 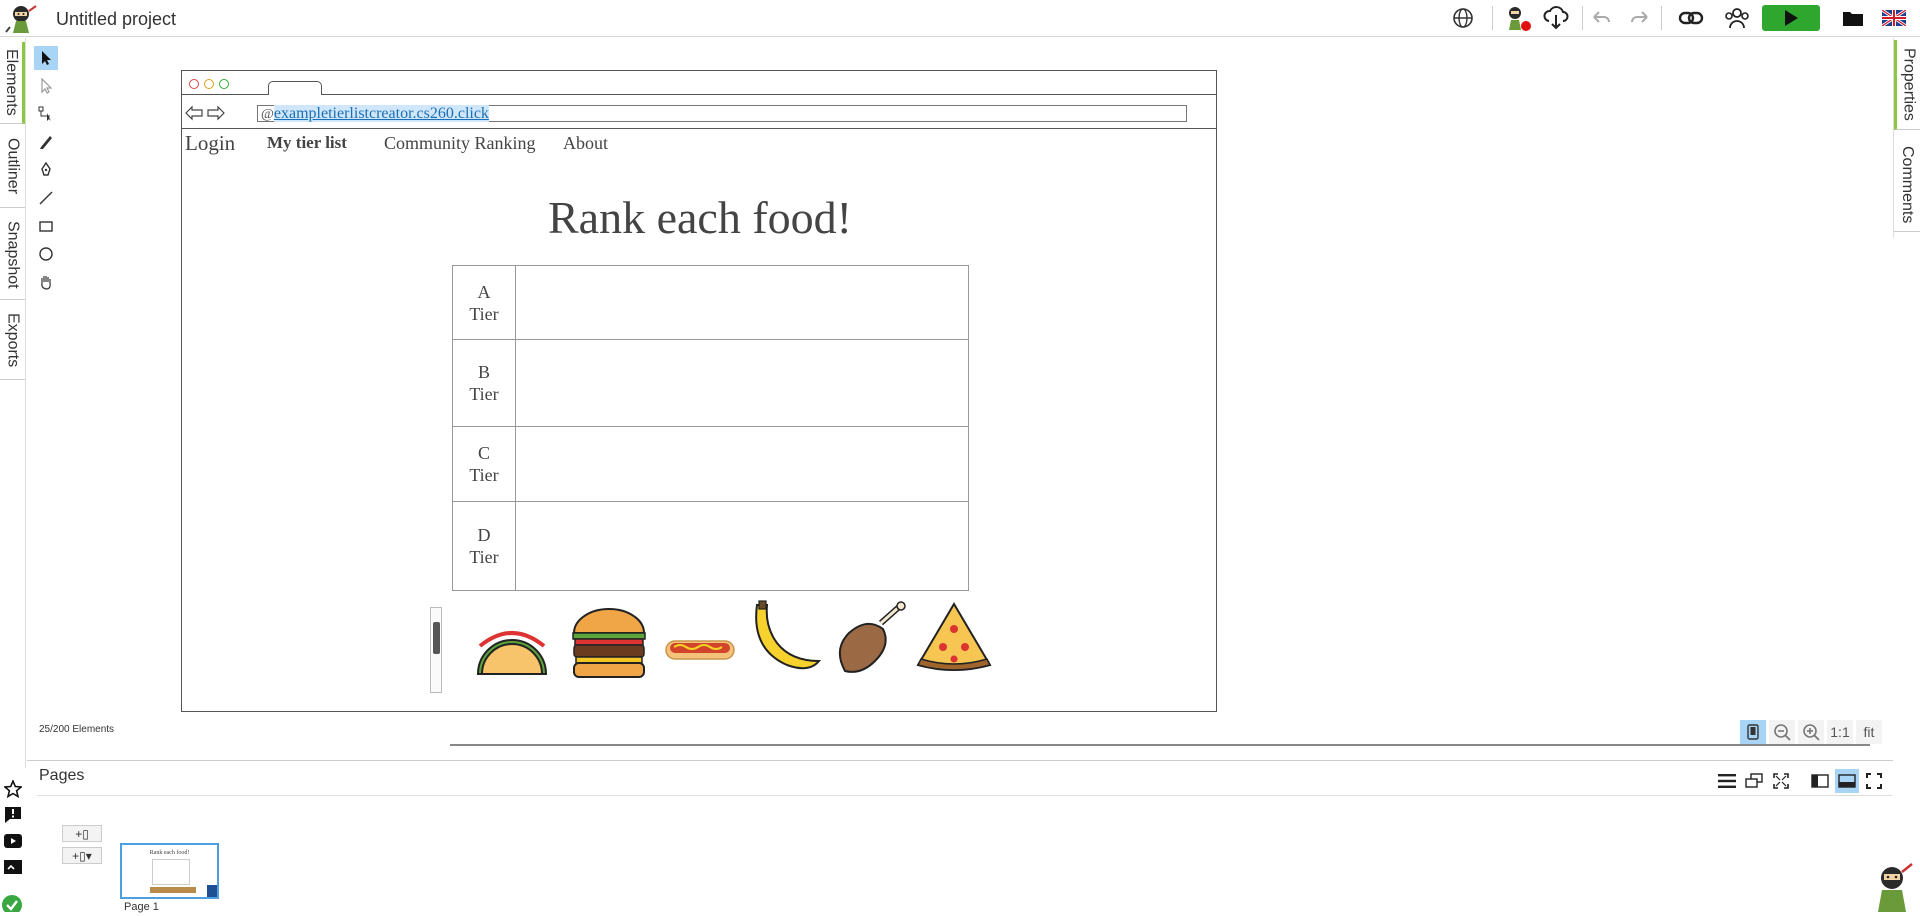 I want to click on thumb-badge-icon, so click(x=212, y=891).